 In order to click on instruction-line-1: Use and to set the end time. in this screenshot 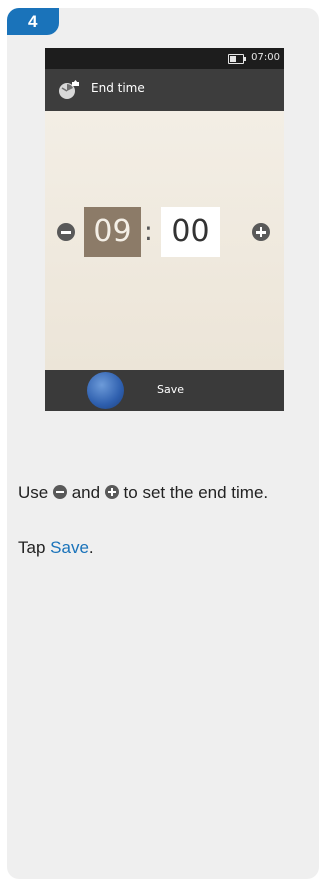, I will do `click(163, 492)`.